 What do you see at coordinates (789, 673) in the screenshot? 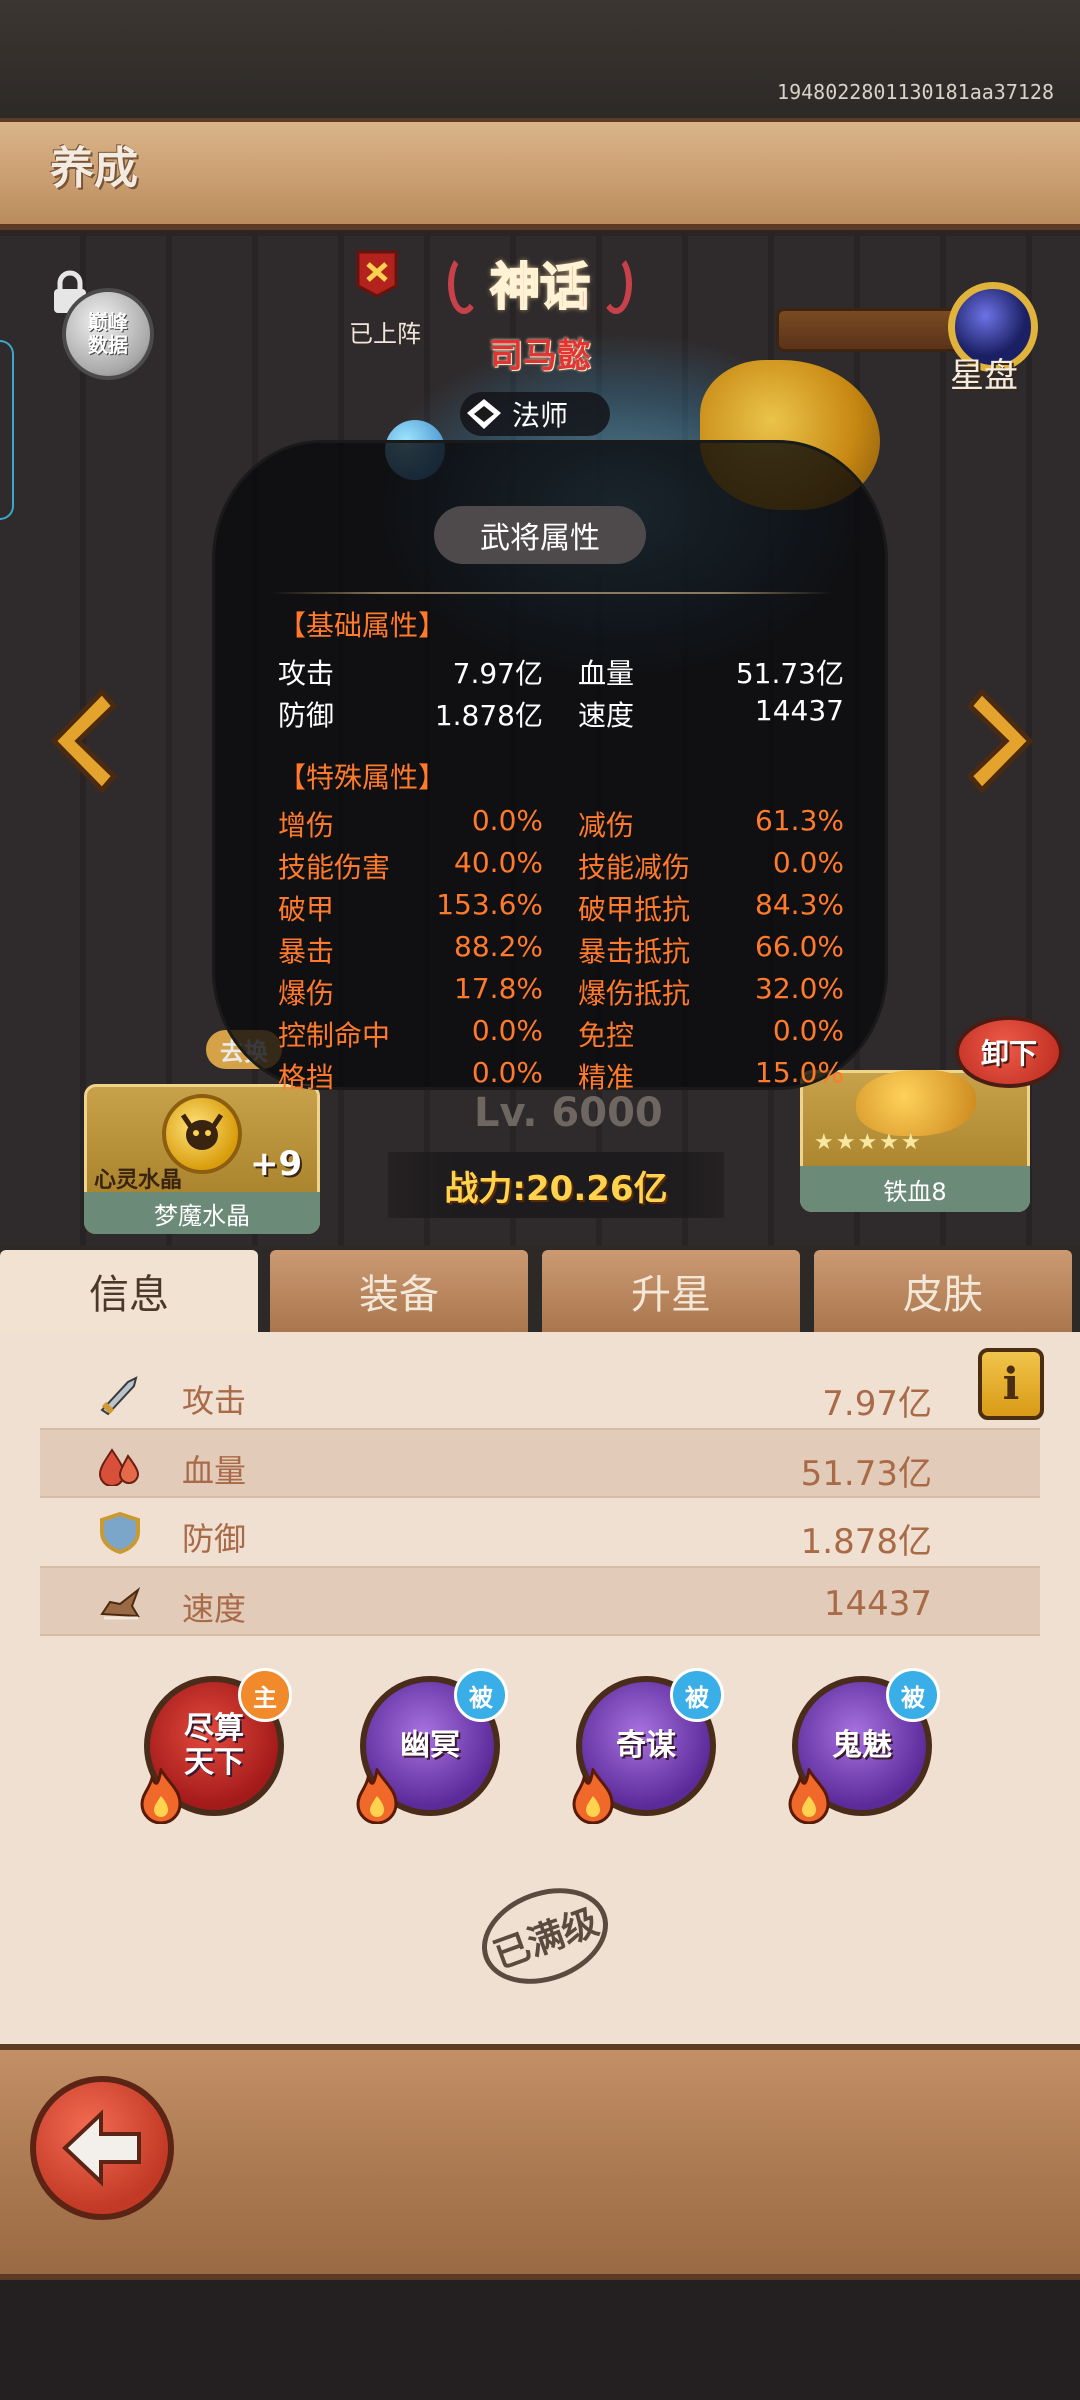
I see `attr-value: 51.73亿` at bounding box center [789, 673].